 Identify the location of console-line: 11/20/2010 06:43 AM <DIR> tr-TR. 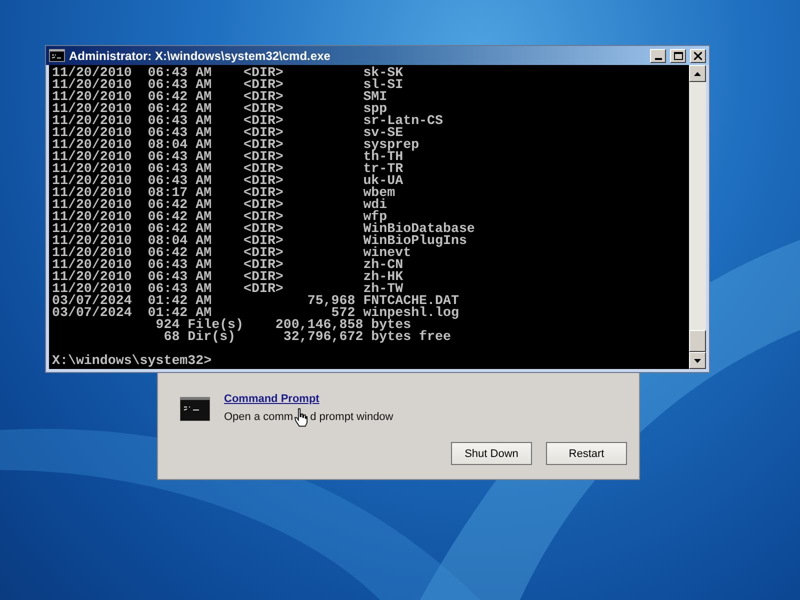
(228, 169).